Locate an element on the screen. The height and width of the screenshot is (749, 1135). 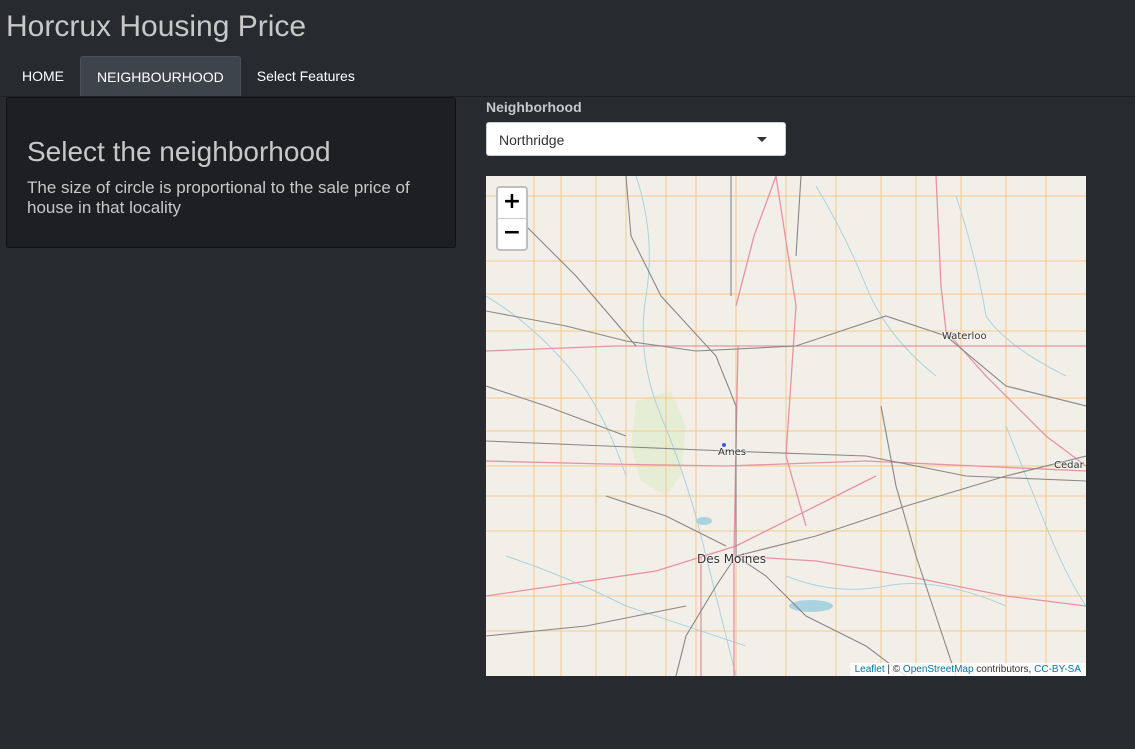
nav-tabs: HOME NEIGHBOURHOOD Select Features is located at coordinates (188, 76).